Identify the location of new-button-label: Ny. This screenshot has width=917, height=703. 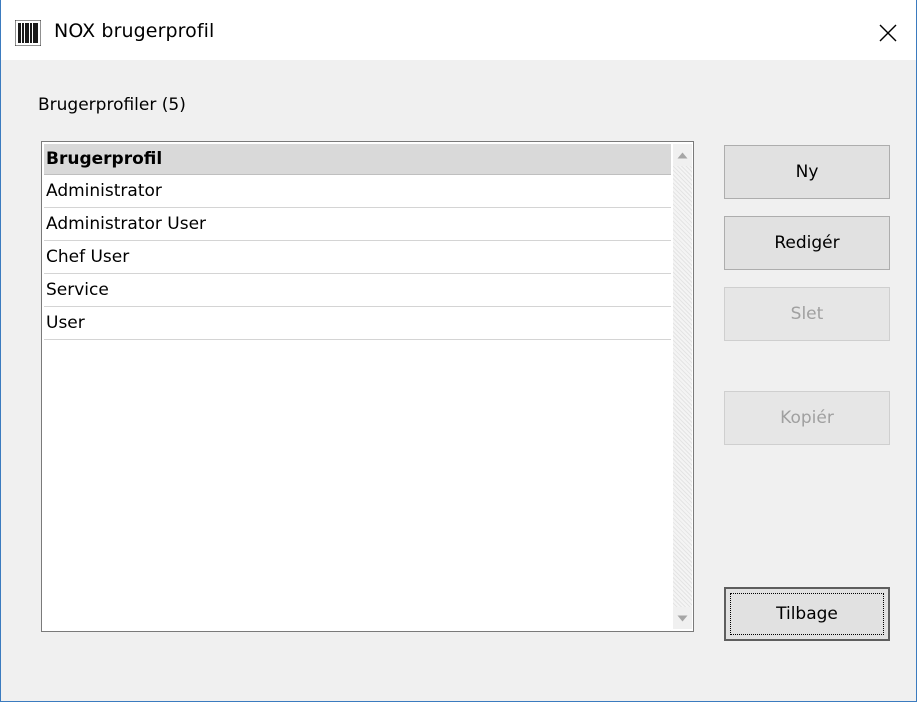
(807, 172).